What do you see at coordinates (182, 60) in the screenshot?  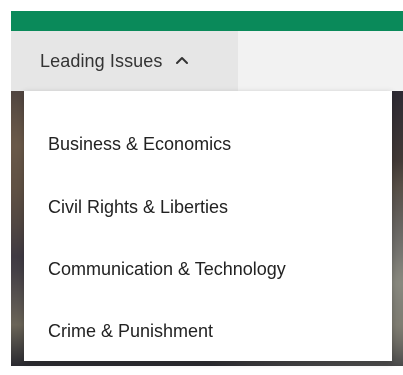 I see `chevron-up-icon` at bounding box center [182, 60].